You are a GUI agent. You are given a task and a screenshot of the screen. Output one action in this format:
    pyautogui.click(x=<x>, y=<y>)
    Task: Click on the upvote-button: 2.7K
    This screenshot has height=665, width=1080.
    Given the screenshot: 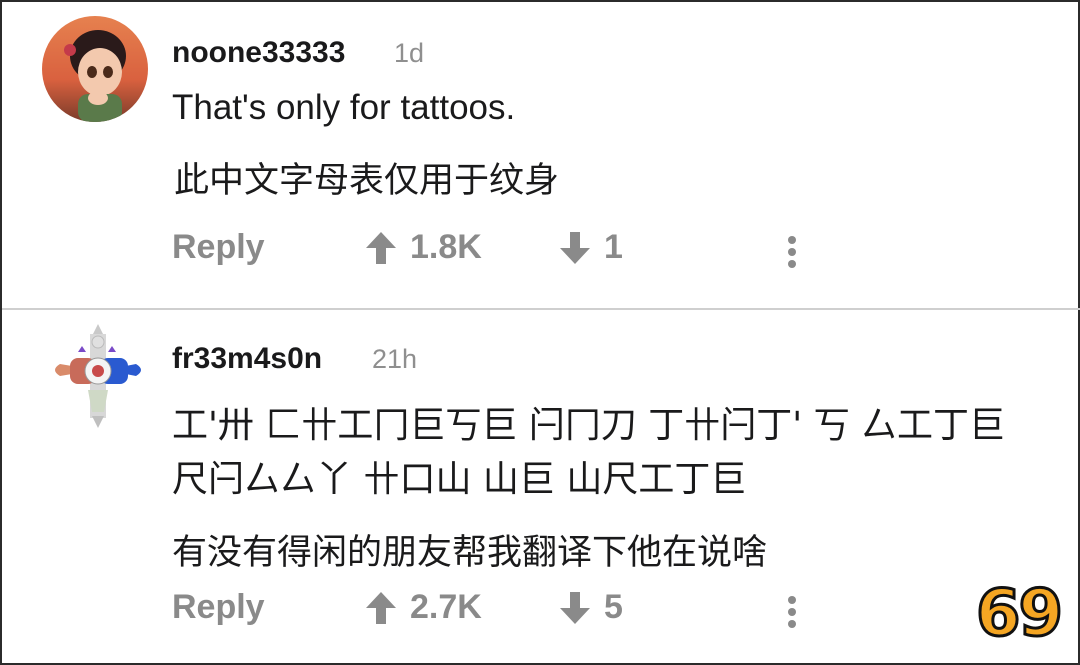 What is the action you would take?
    pyautogui.click(x=423, y=607)
    